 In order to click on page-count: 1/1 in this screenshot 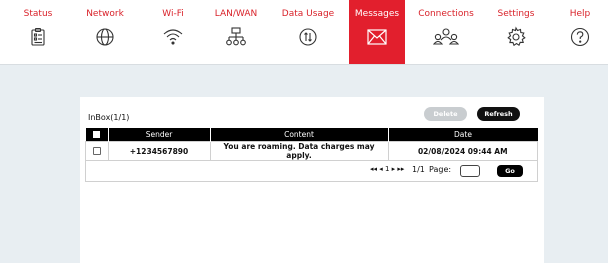, I will do `click(418, 169)`.